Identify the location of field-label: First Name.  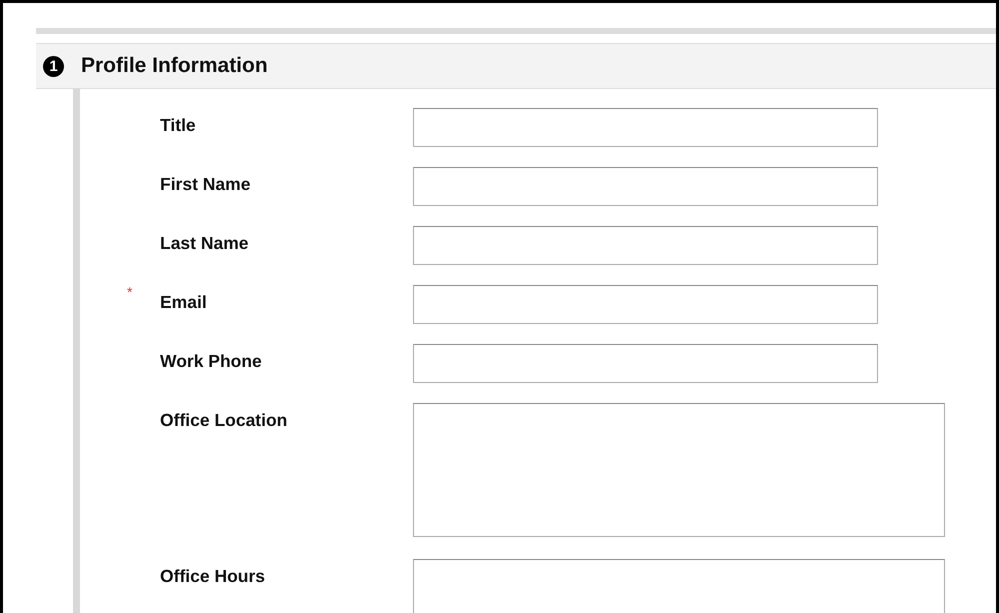
(206, 184).